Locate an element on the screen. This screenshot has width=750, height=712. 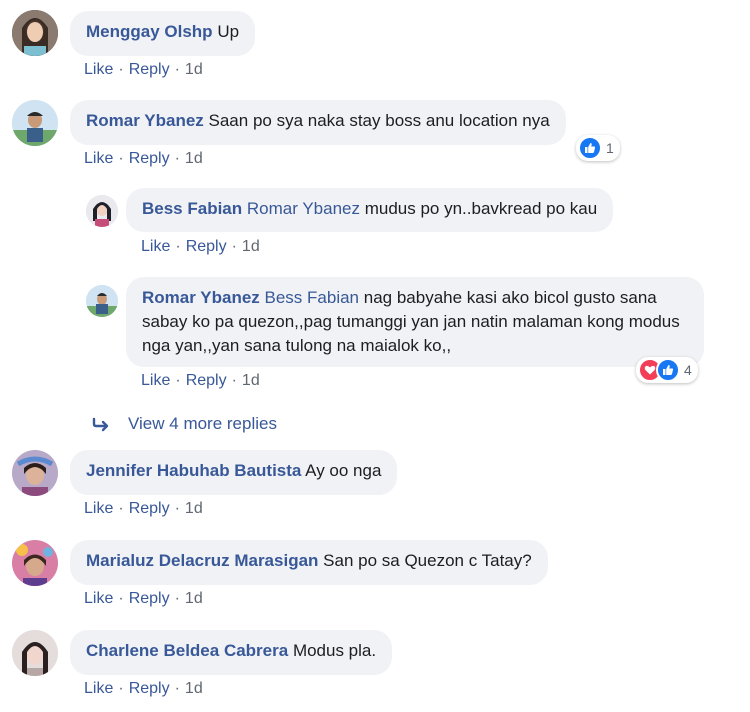
view-more-label: View 4 more replies is located at coordinates (202, 424).